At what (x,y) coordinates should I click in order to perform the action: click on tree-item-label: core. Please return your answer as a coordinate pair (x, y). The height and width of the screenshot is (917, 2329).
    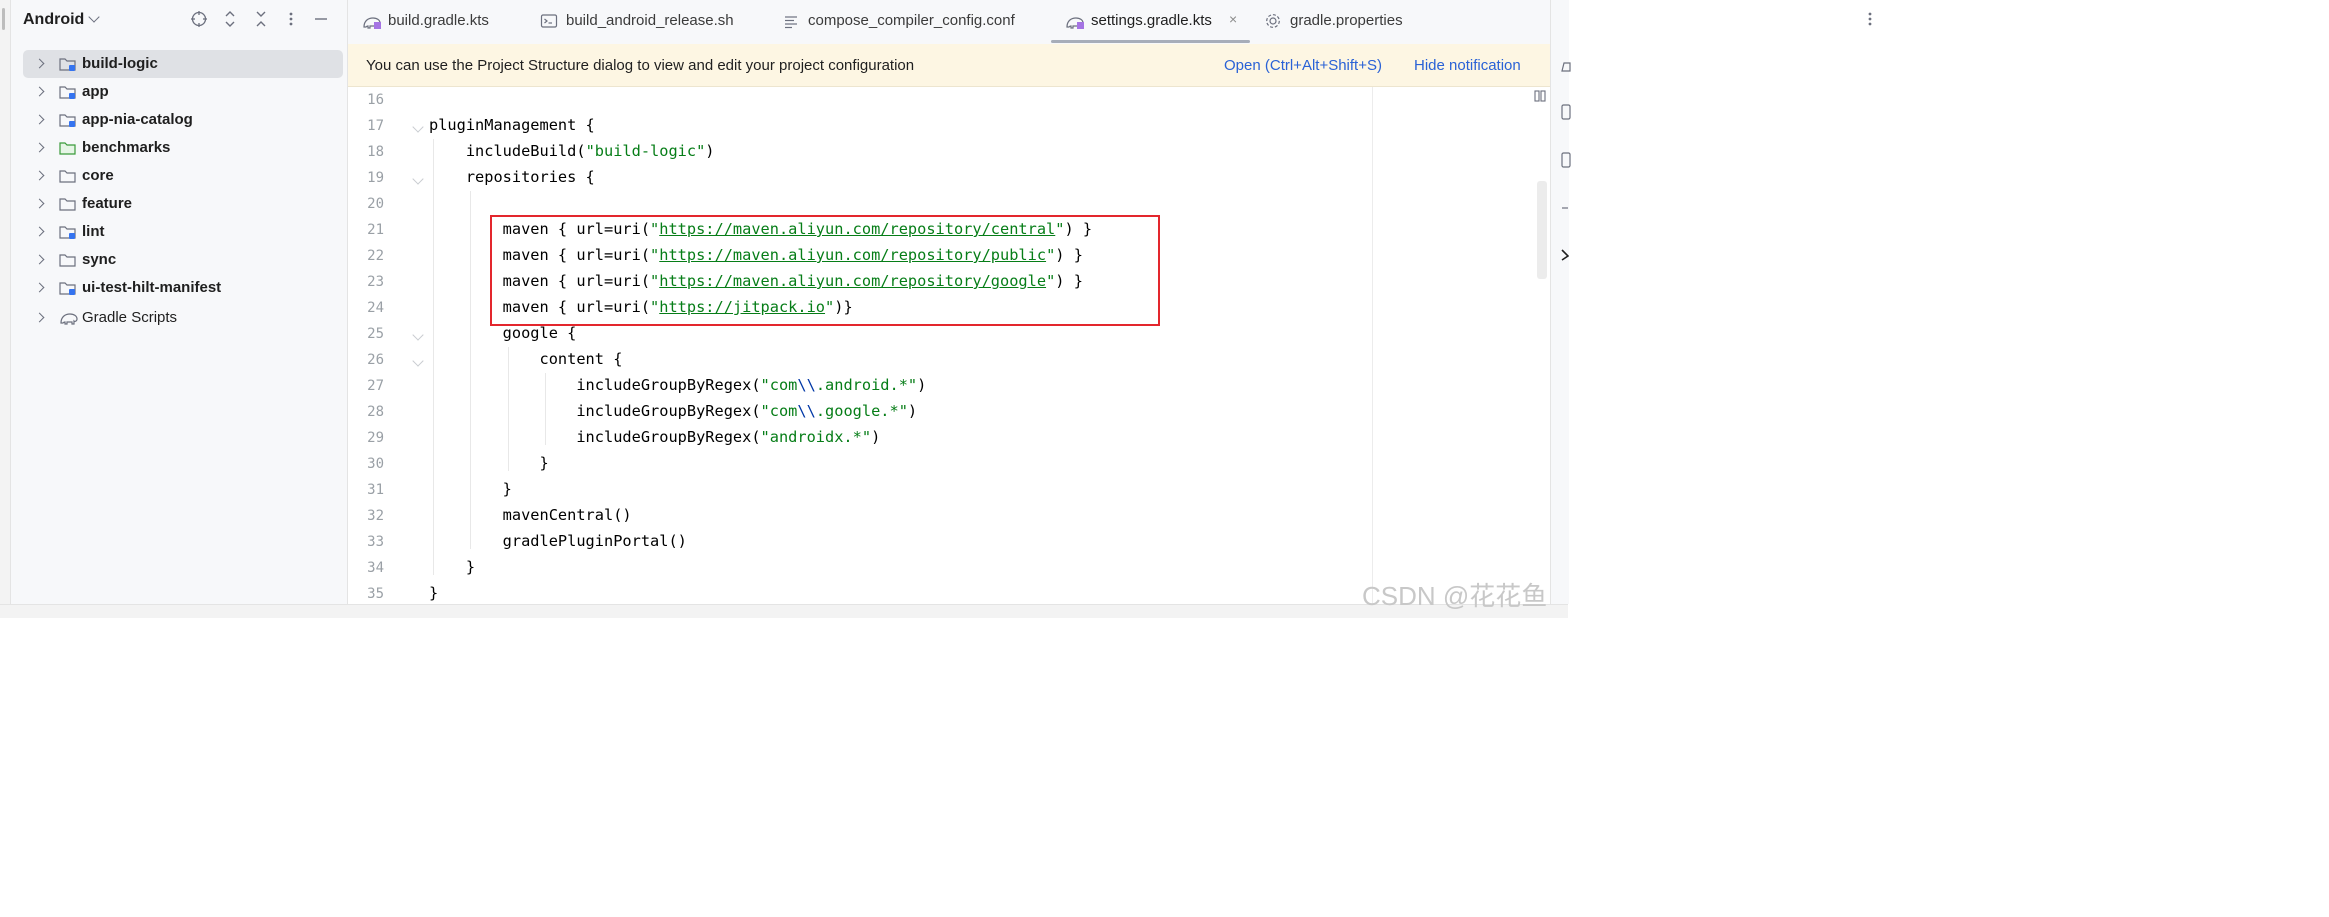
    Looking at the image, I should click on (98, 175).